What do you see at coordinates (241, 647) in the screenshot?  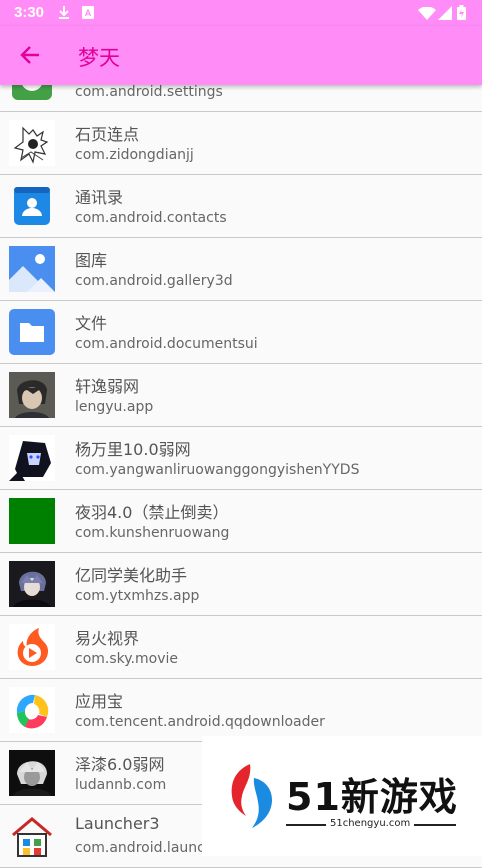 I see `list-item-yihuo: 易火视界 com.sky.movie` at bounding box center [241, 647].